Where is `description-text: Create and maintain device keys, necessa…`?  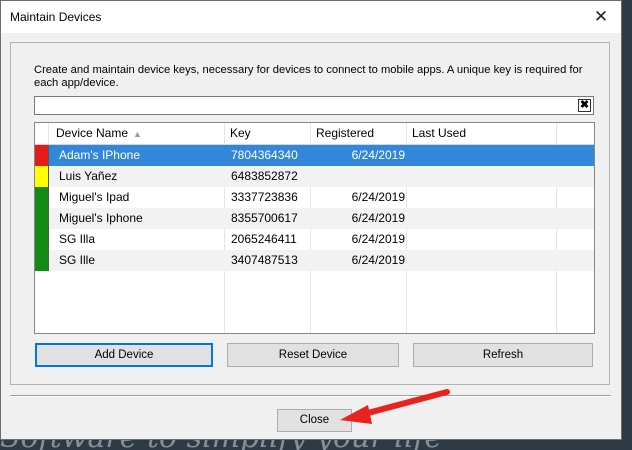
description-text: Create and maintain device keys, necessa… is located at coordinates (308, 76).